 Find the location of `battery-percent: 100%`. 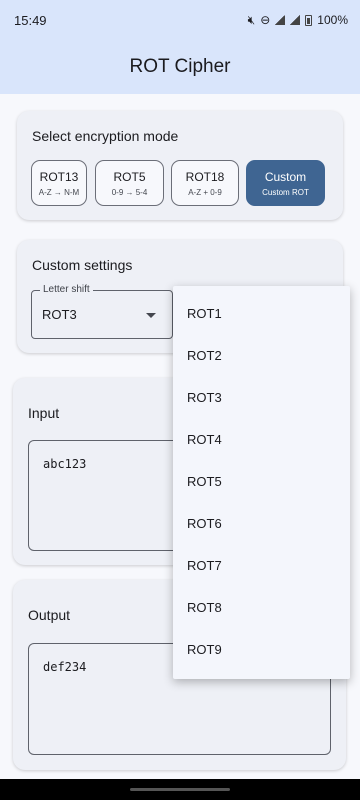

battery-percent: 100% is located at coordinates (332, 20).